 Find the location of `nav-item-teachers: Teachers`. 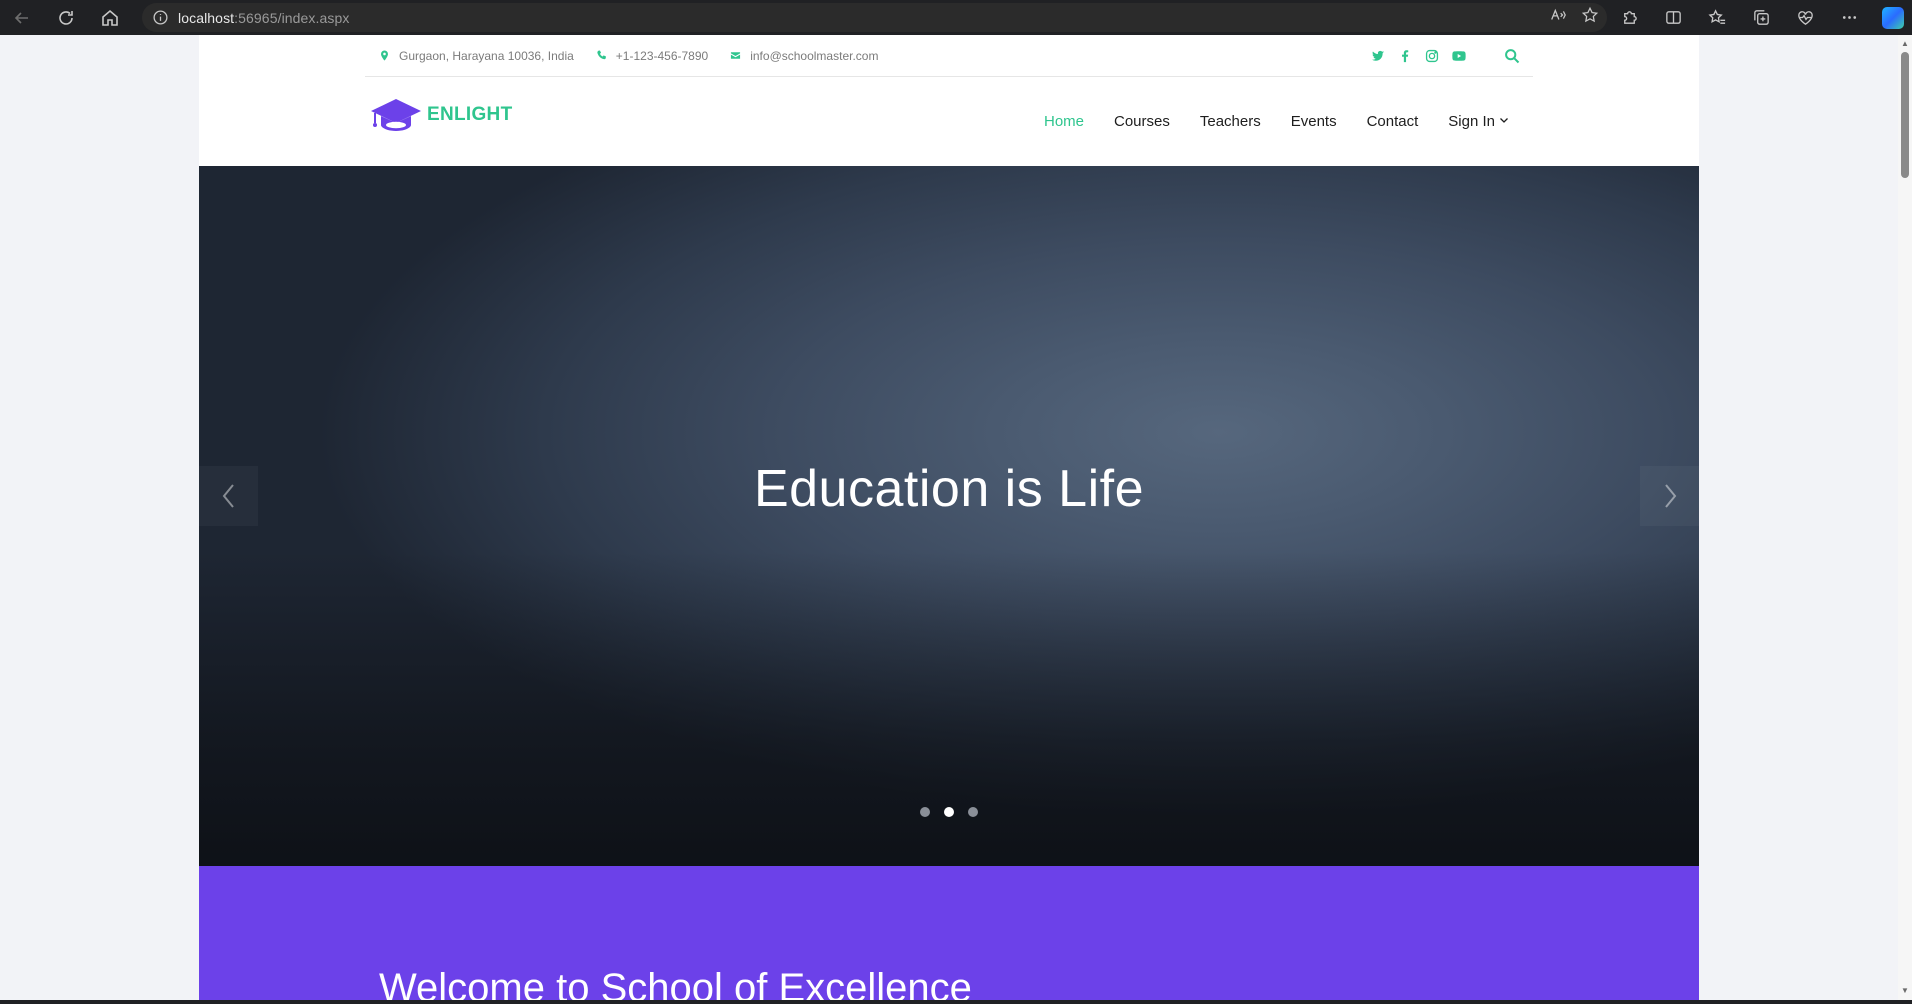

nav-item-teachers: Teachers is located at coordinates (1230, 121).